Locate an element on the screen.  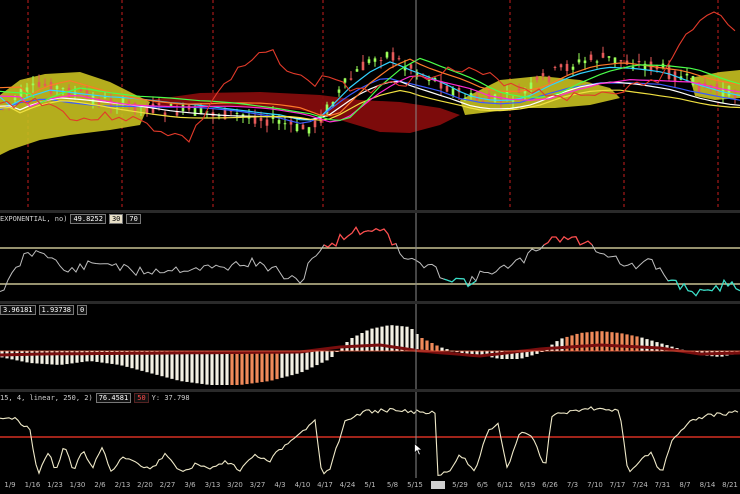
rsi-lower-level: 30 is located at coordinates (116, 218).